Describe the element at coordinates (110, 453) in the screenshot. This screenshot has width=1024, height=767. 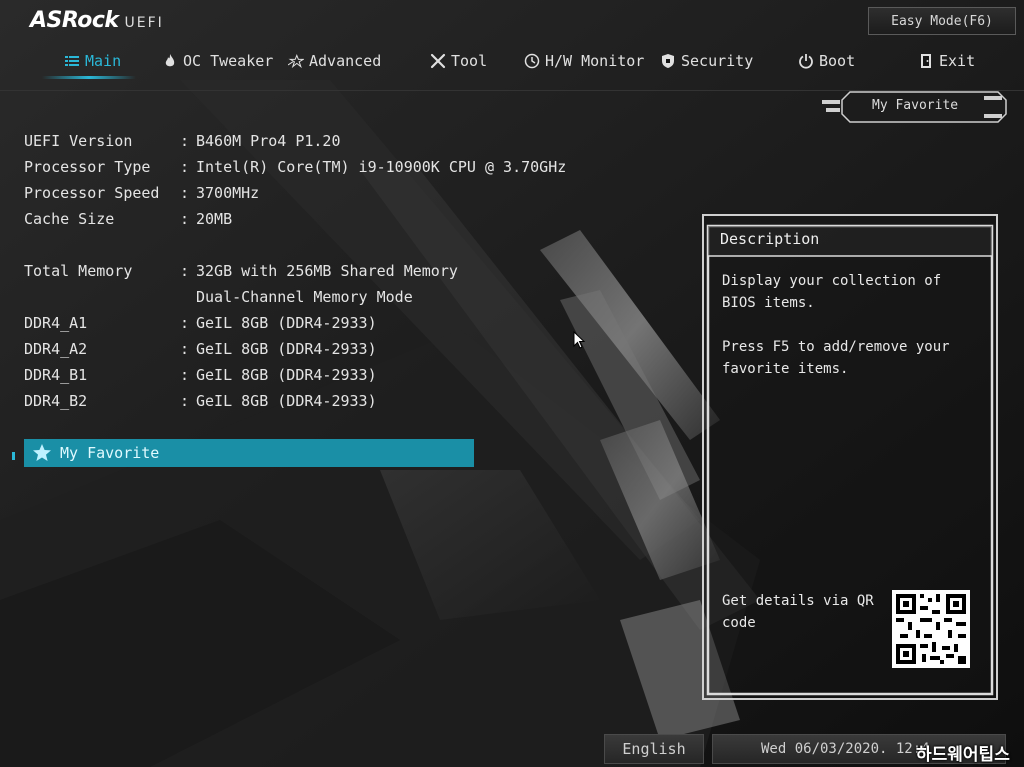
I see `my-favorite-item-label: My Favorite` at that location.